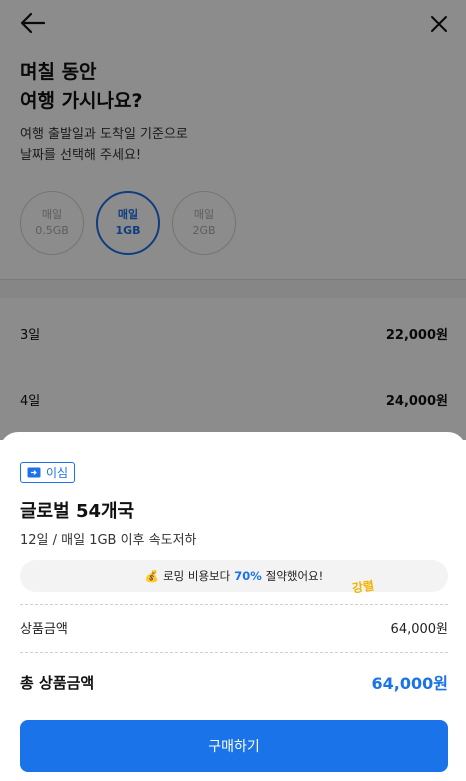 This screenshot has width=466, height=781. What do you see at coordinates (197, 576) in the screenshot?
I see `savings-prefix: 로밍 비용보다` at bounding box center [197, 576].